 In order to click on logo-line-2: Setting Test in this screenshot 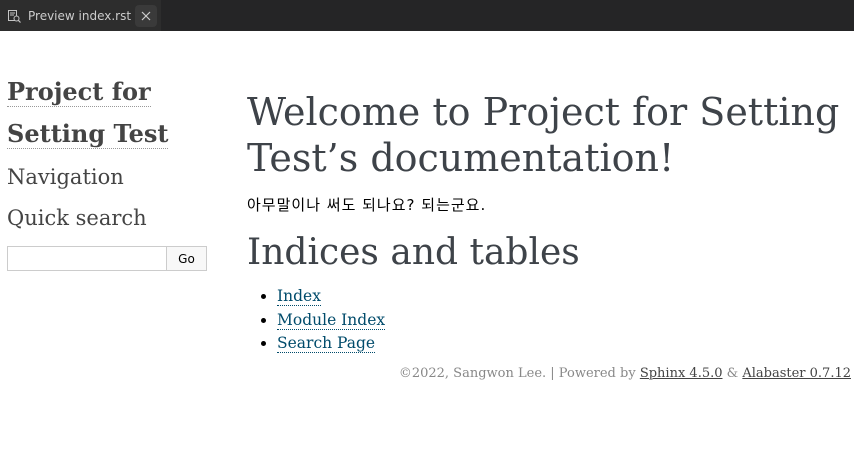, I will do `click(88, 134)`.